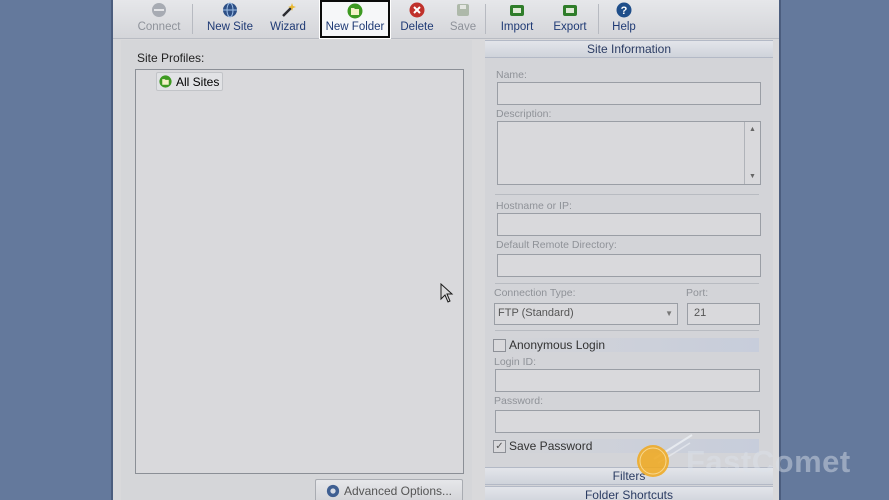 The width and height of the screenshot is (889, 500). What do you see at coordinates (171, 58) in the screenshot?
I see `site-profiles-label: Site Profiles:` at bounding box center [171, 58].